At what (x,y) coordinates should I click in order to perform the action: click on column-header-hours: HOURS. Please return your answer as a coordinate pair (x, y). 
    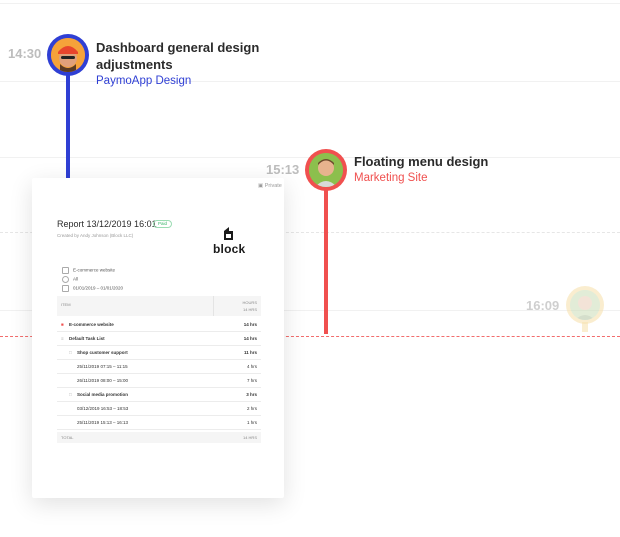
    Looking at the image, I should click on (249, 302).